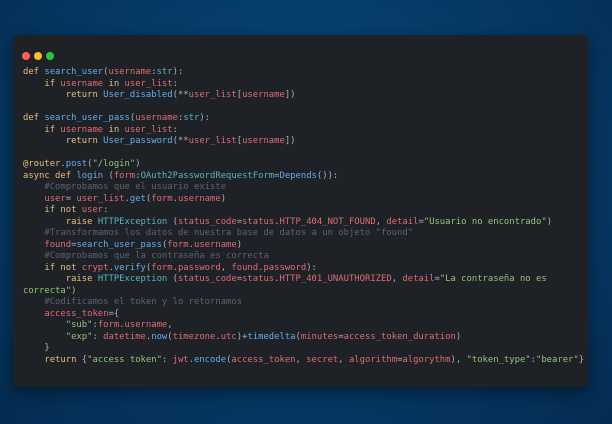  What do you see at coordinates (63, 267) in the screenshot?
I see `code-token: if not` at bounding box center [63, 267].